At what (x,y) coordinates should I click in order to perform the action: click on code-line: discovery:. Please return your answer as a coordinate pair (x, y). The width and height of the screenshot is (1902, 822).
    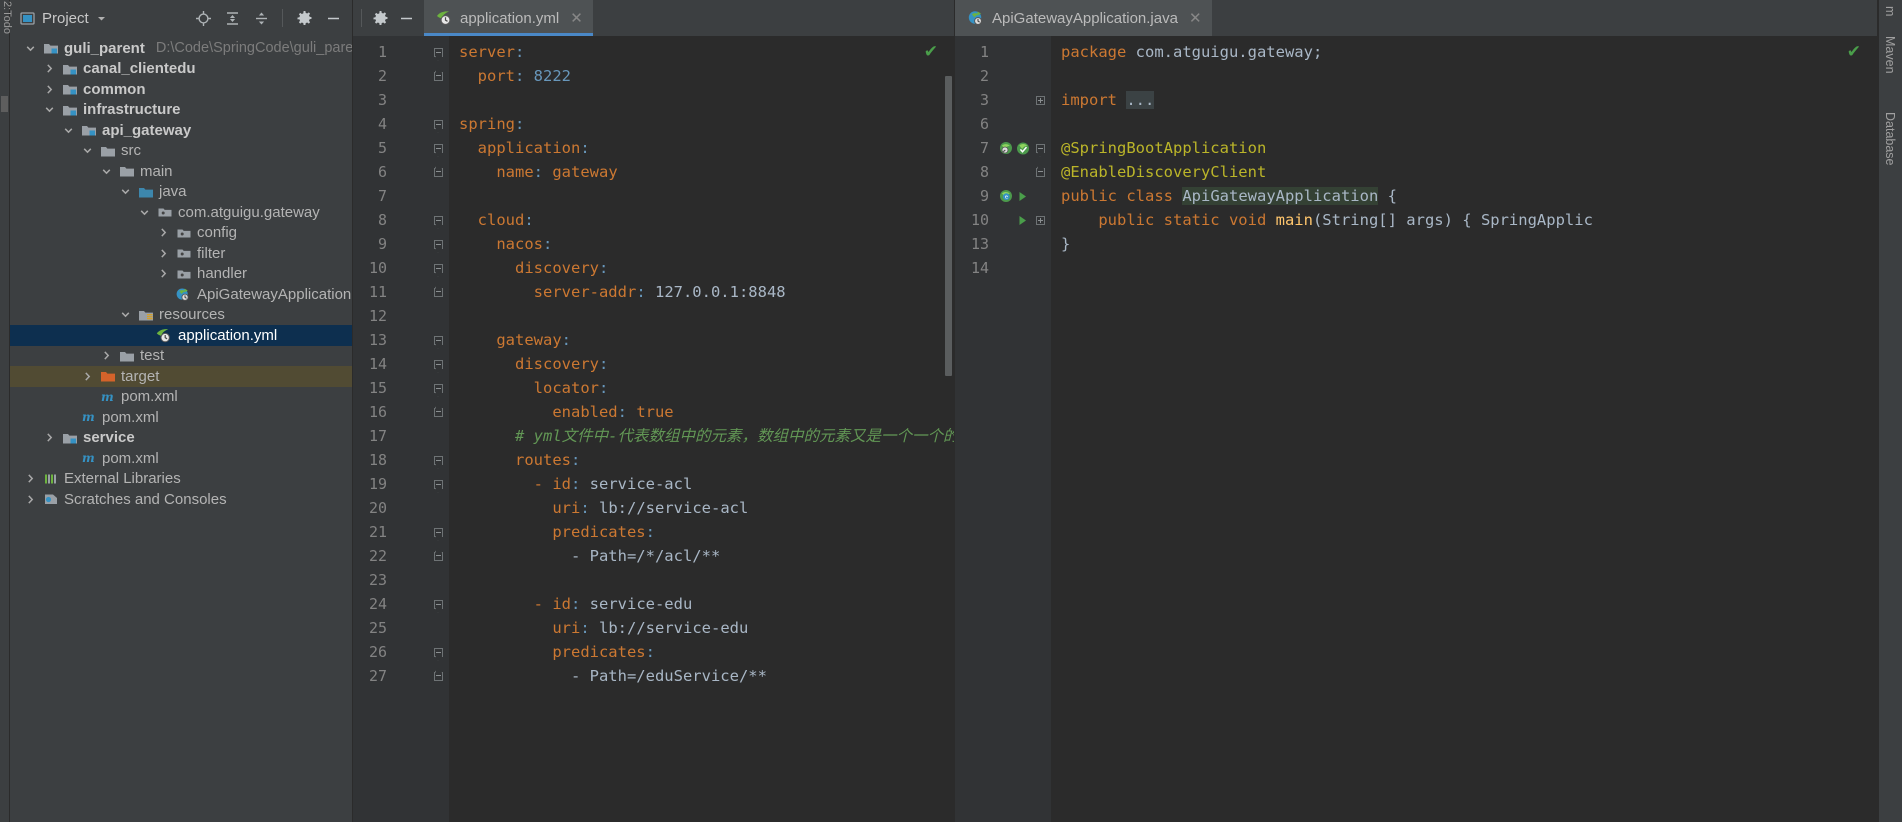
    Looking at the image, I should click on (706, 268).